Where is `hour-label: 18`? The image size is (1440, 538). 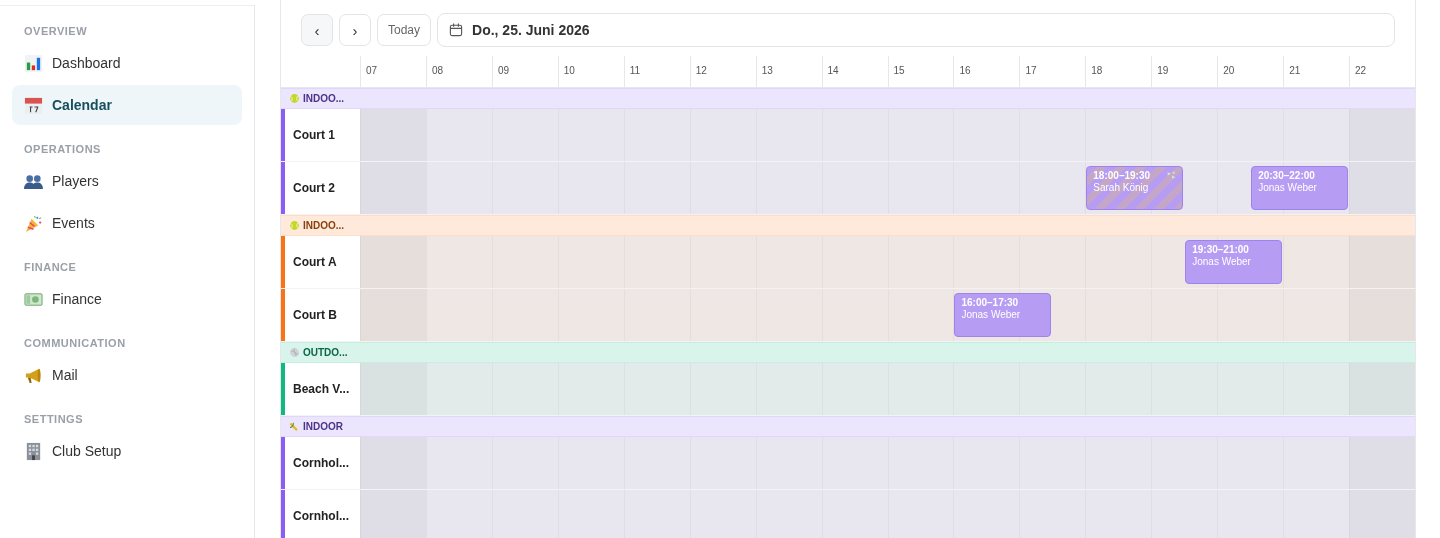 hour-label: 18 is located at coordinates (1118, 71).